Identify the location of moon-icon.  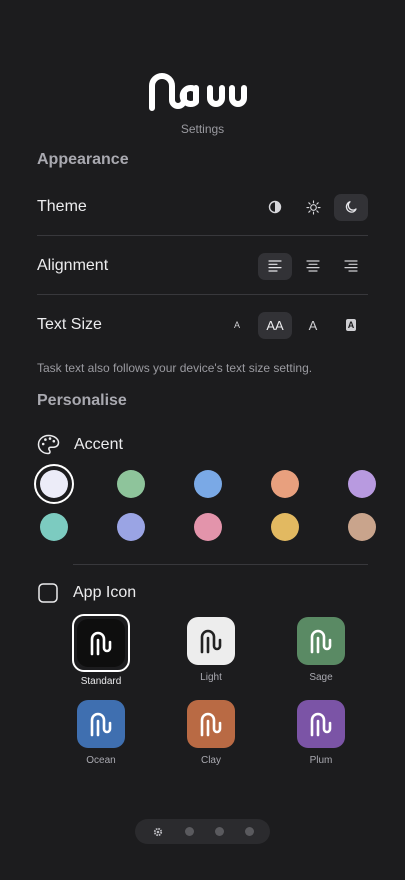
(351, 207).